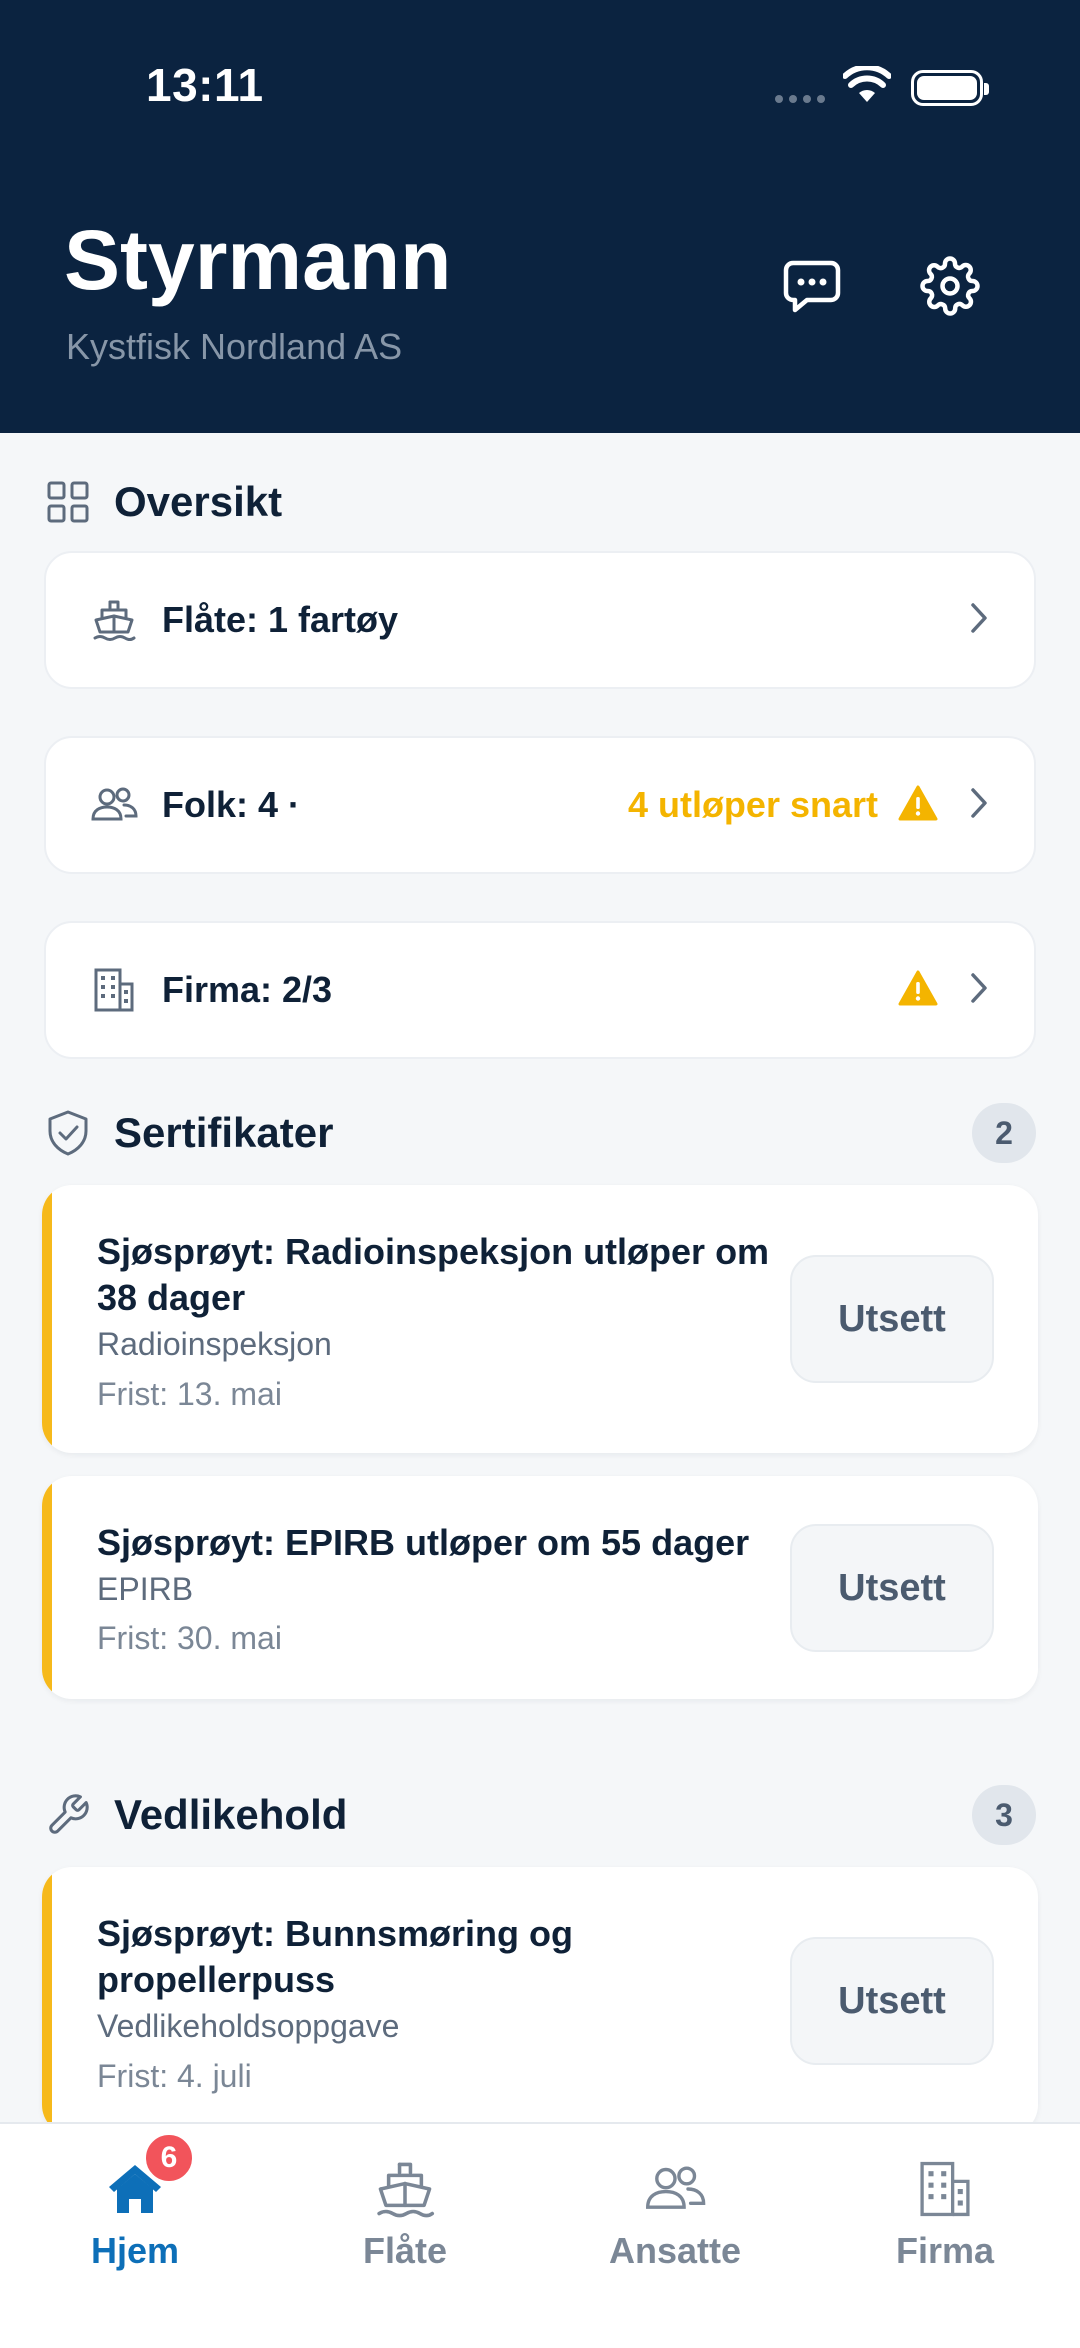 This screenshot has height=2348, width=1080. What do you see at coordinates (540, 502) in the screenshot?
I see `overview-section-header: Oversikt` at bounding box center [540, 502].